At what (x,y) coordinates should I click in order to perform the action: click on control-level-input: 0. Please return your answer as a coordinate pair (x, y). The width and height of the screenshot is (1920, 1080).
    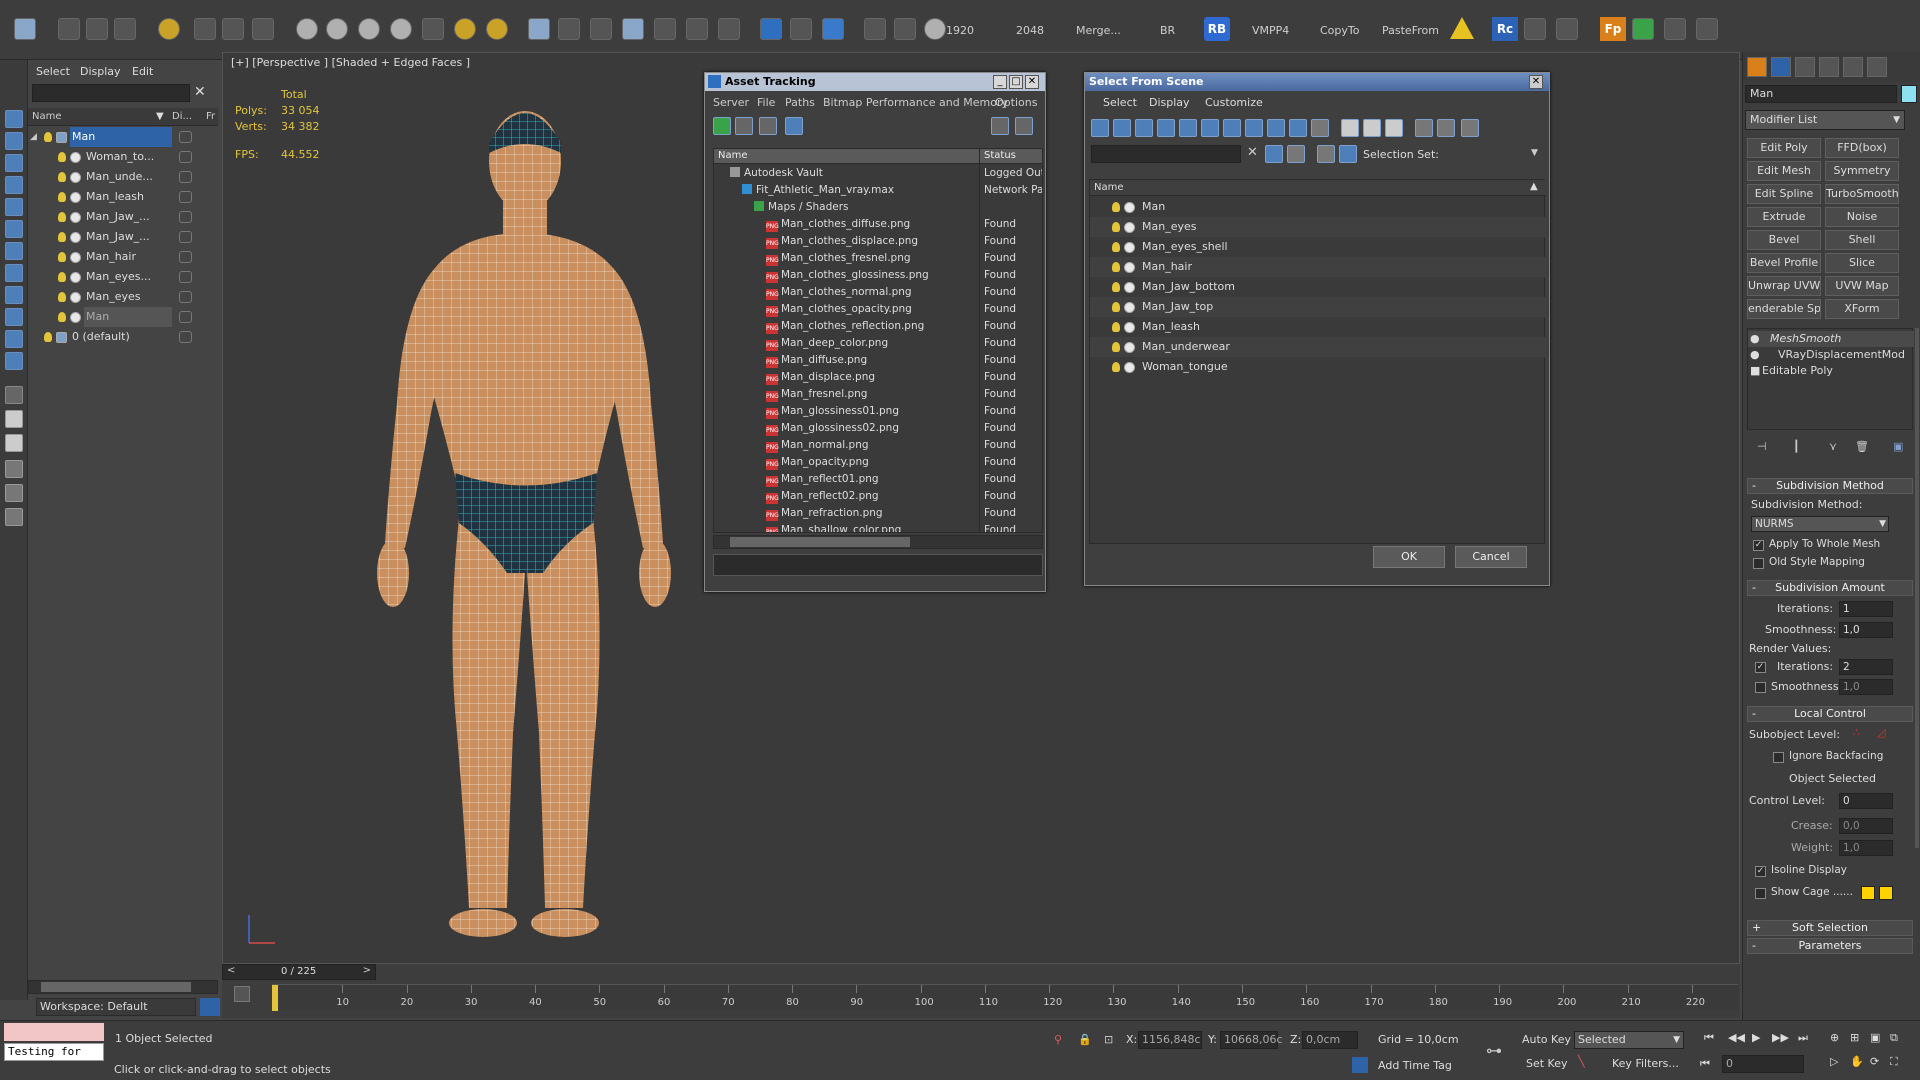
    Looking at the image, I should click on (1866, 801).